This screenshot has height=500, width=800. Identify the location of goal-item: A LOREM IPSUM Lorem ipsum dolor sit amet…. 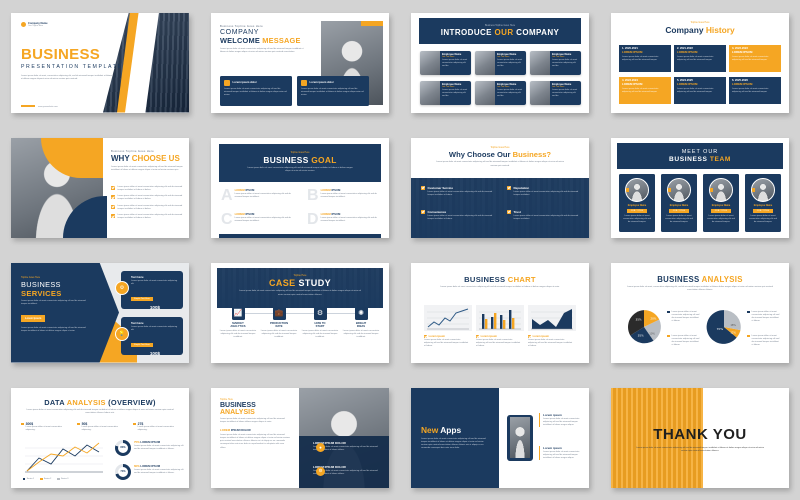
(260, 195).